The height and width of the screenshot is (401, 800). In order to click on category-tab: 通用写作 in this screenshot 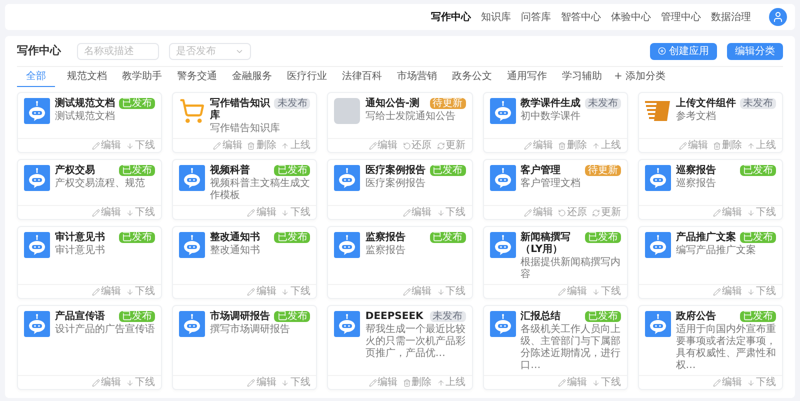, I will do `click(527, 76)`.